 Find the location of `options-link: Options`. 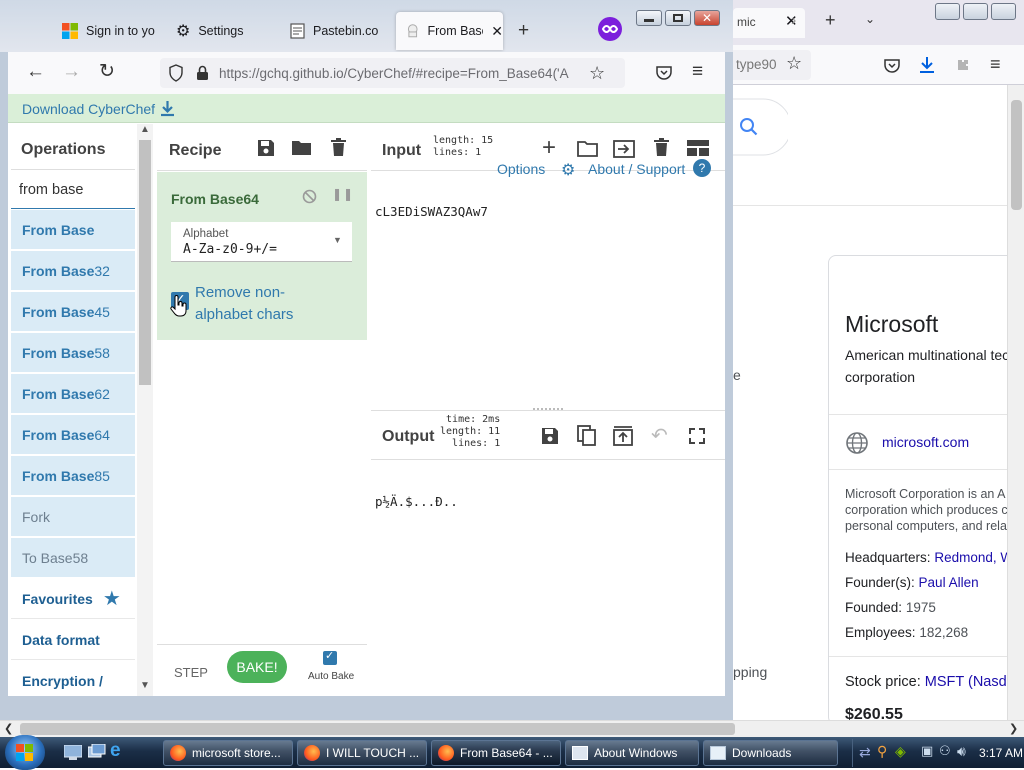

options-link: Options is located at coordinates (521, 169).